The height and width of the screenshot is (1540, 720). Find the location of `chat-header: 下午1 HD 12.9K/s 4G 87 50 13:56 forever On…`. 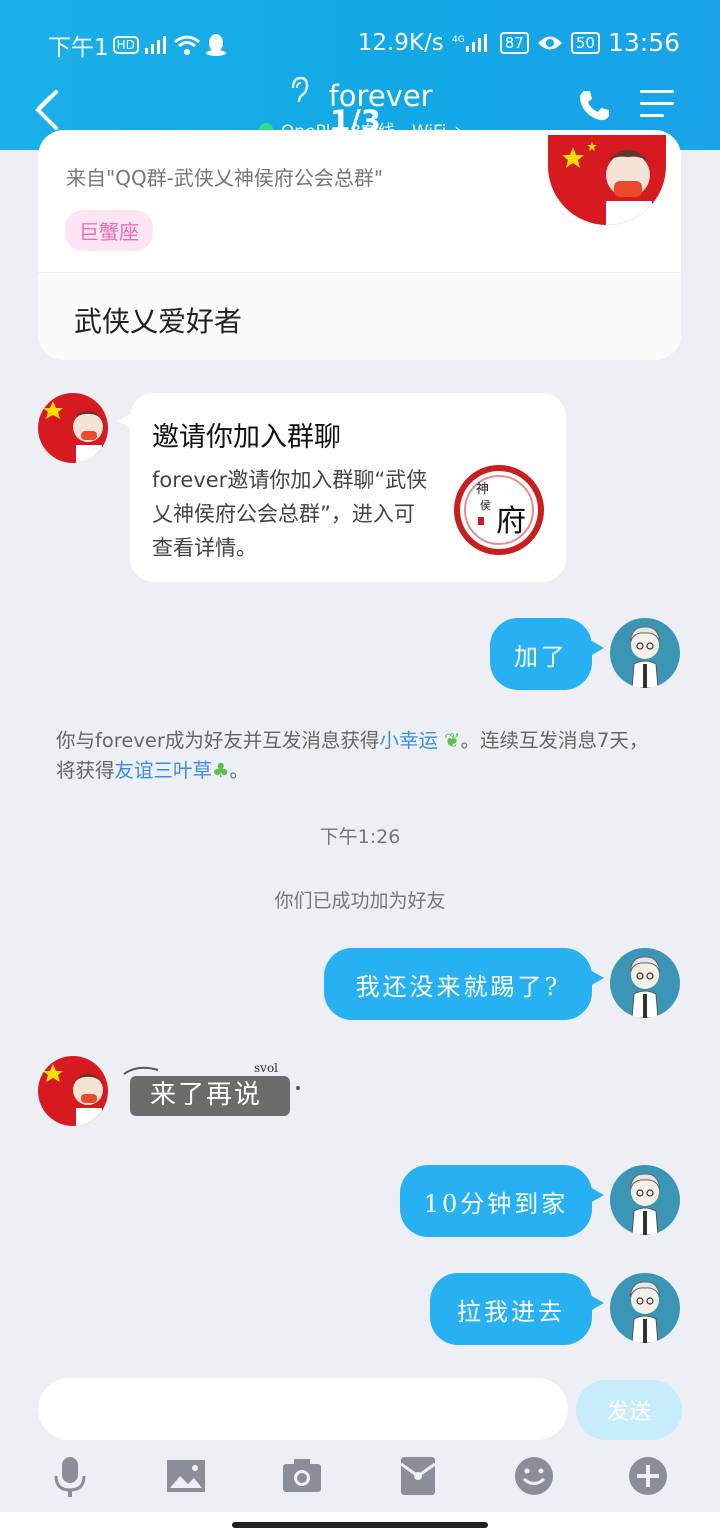

chat-header: 下午1 HD 12.9K/s 4G 87 50 13:56 forever On… is located at coordinates (360, 75).